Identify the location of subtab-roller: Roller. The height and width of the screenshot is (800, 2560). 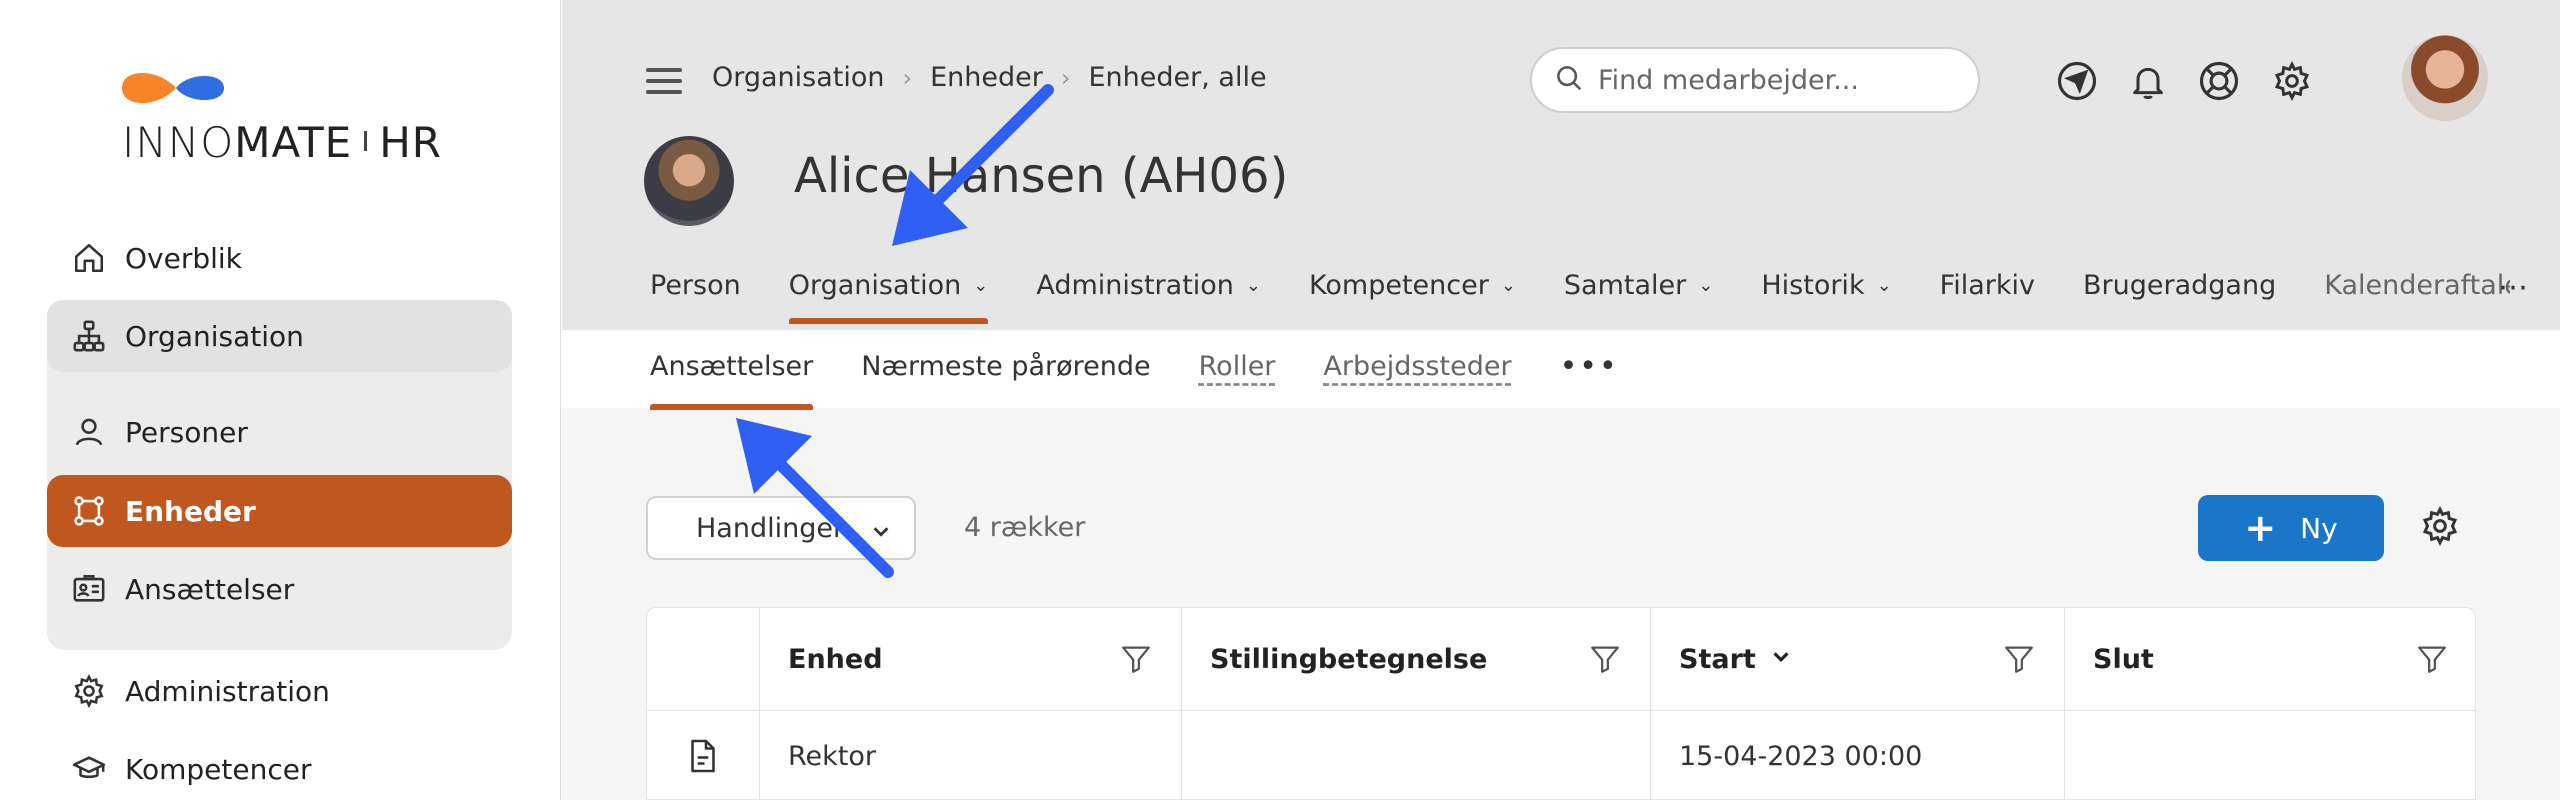
(1237, 366).